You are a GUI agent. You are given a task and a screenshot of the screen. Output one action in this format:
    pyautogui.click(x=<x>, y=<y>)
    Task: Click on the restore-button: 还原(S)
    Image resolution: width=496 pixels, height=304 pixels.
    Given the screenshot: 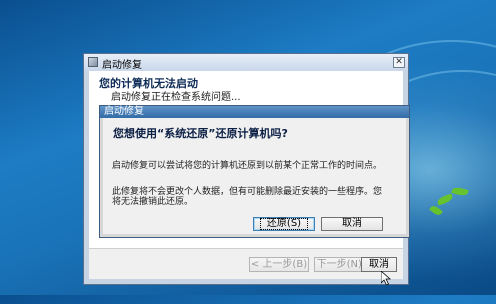 What is the action you would take?
    pyautogui.click(x=284, y=224)
    